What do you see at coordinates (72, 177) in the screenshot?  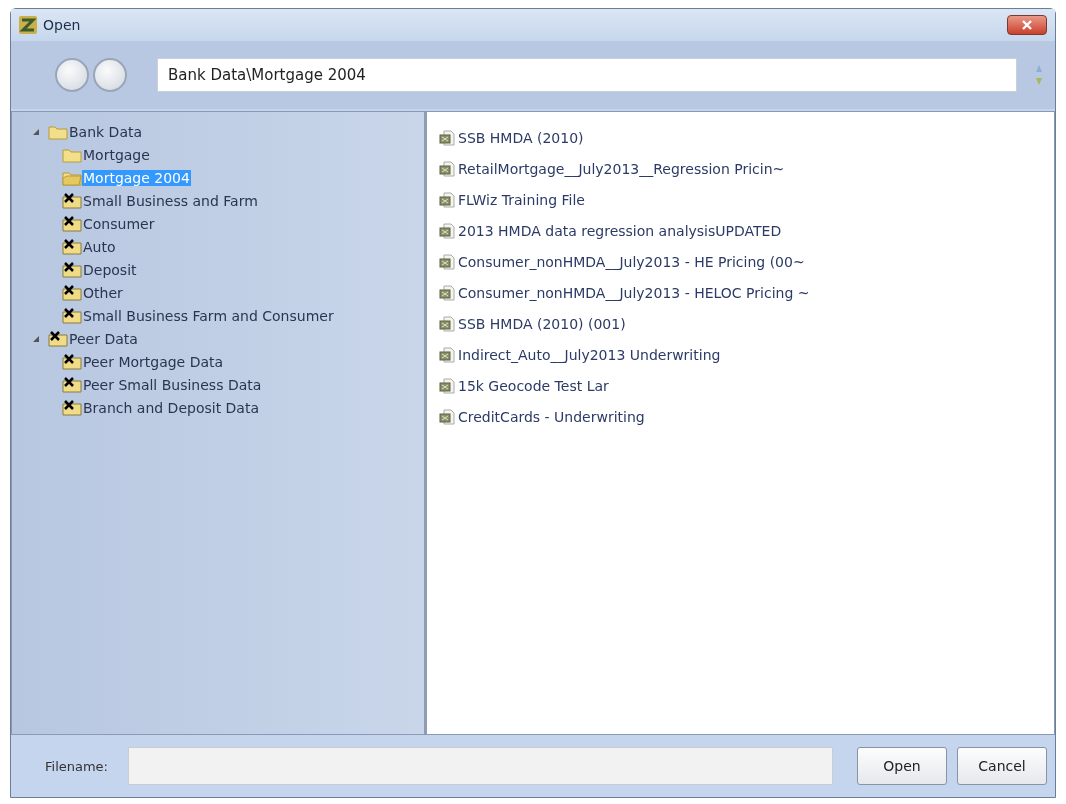 I see `open-folder-icon` at bounding box center [72, 177].